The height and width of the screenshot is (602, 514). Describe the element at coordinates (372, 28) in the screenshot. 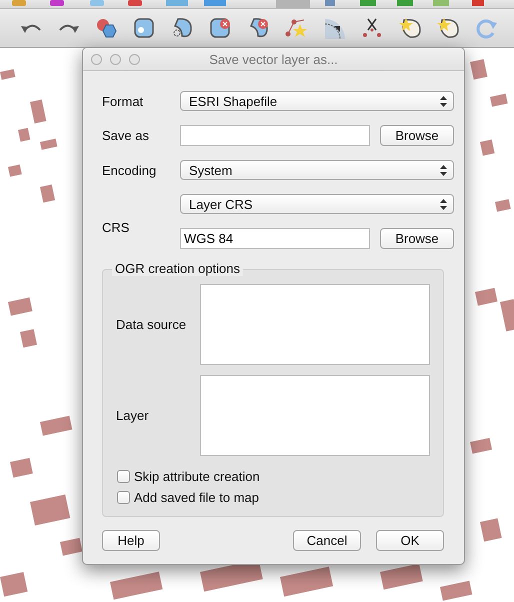

I see `scissors-icon` at that location.